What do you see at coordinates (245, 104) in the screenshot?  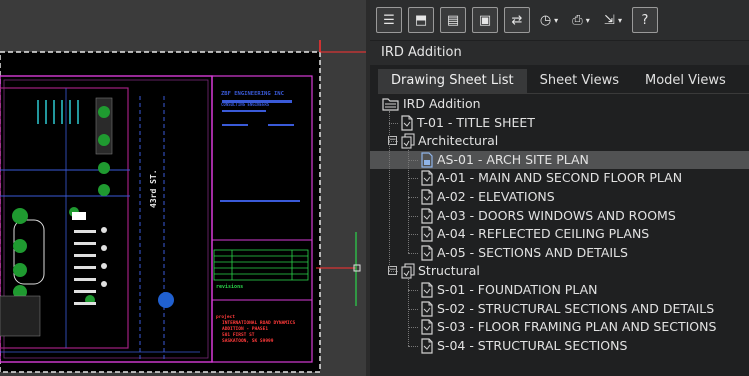 I see `company-subtitle-text: CONSULTING ENGINEERS` at bounding box center [245, 104].